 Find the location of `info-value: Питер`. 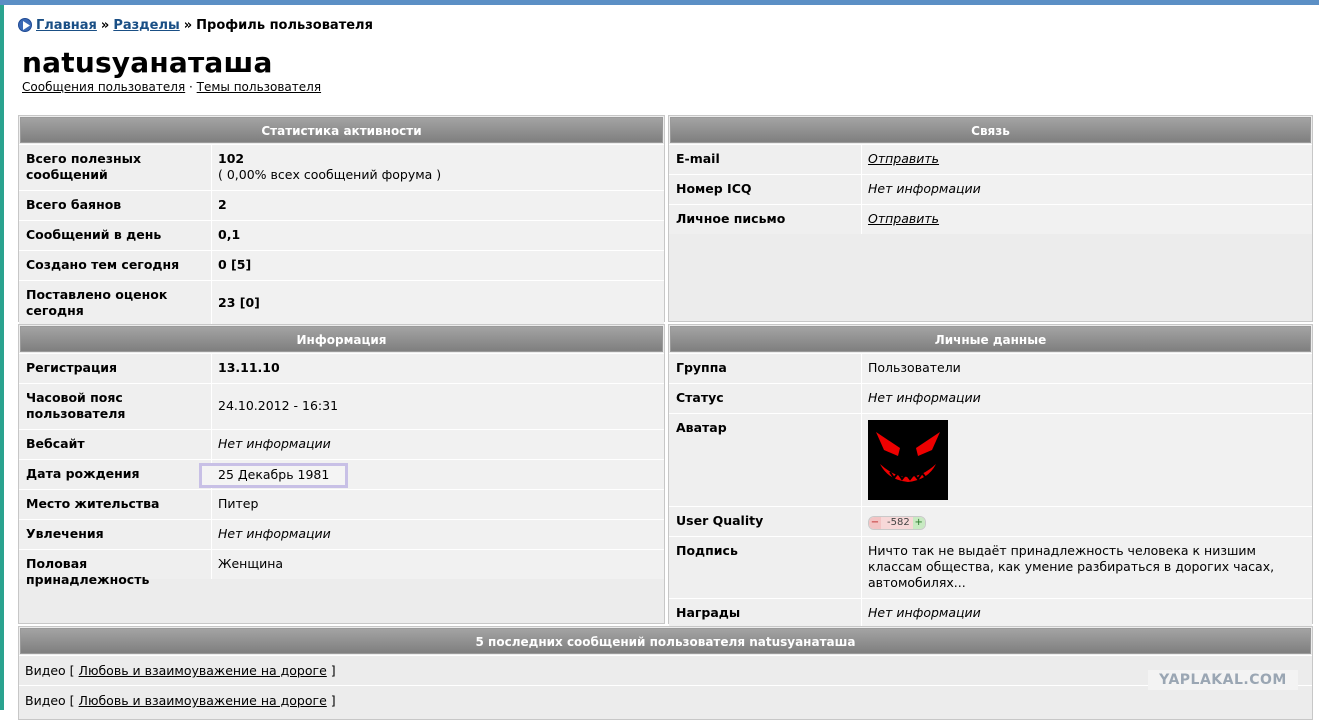

info-value: Питер is located at coordinates (438, 504).